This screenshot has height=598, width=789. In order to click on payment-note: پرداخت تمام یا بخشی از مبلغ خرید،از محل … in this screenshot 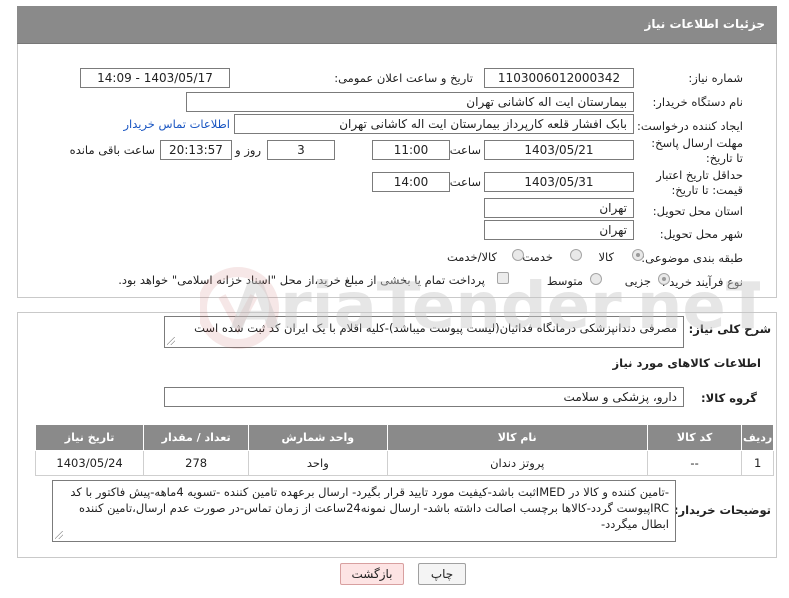, I will do `click(301, 280)`.